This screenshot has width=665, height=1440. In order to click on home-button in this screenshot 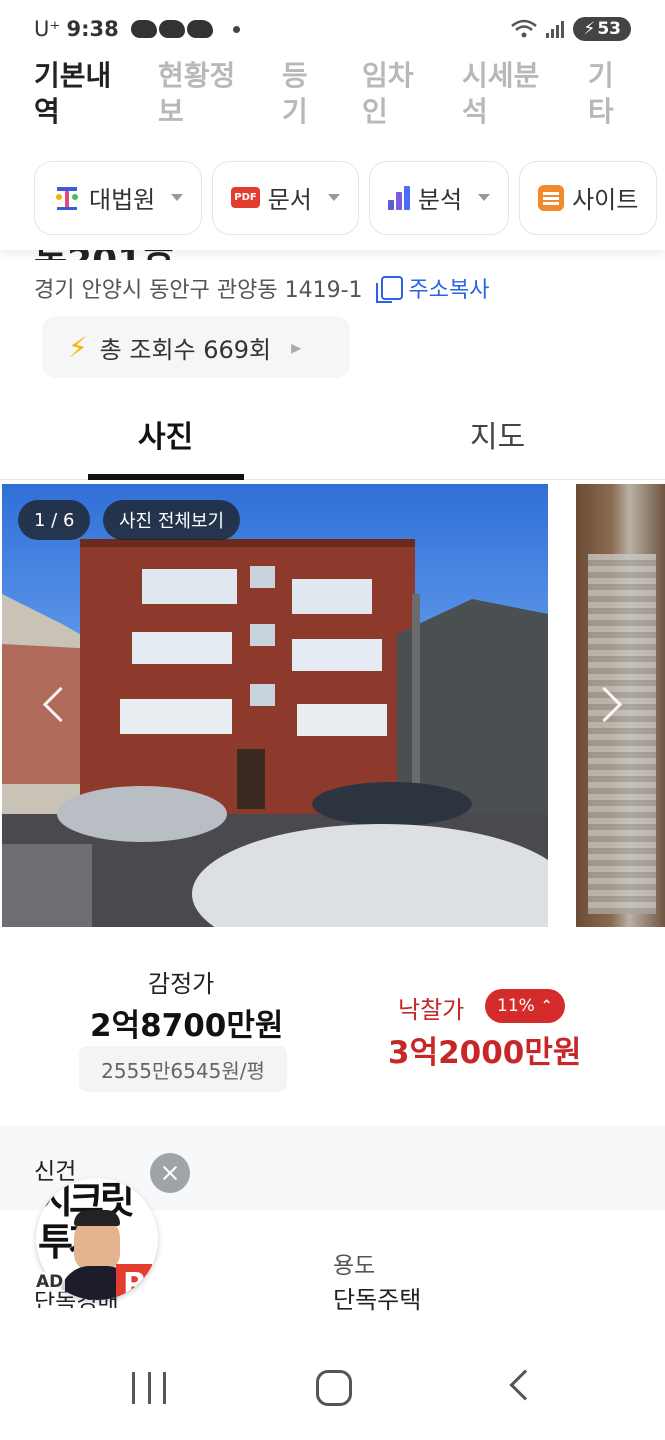, I will do `click(334, 1388)`.